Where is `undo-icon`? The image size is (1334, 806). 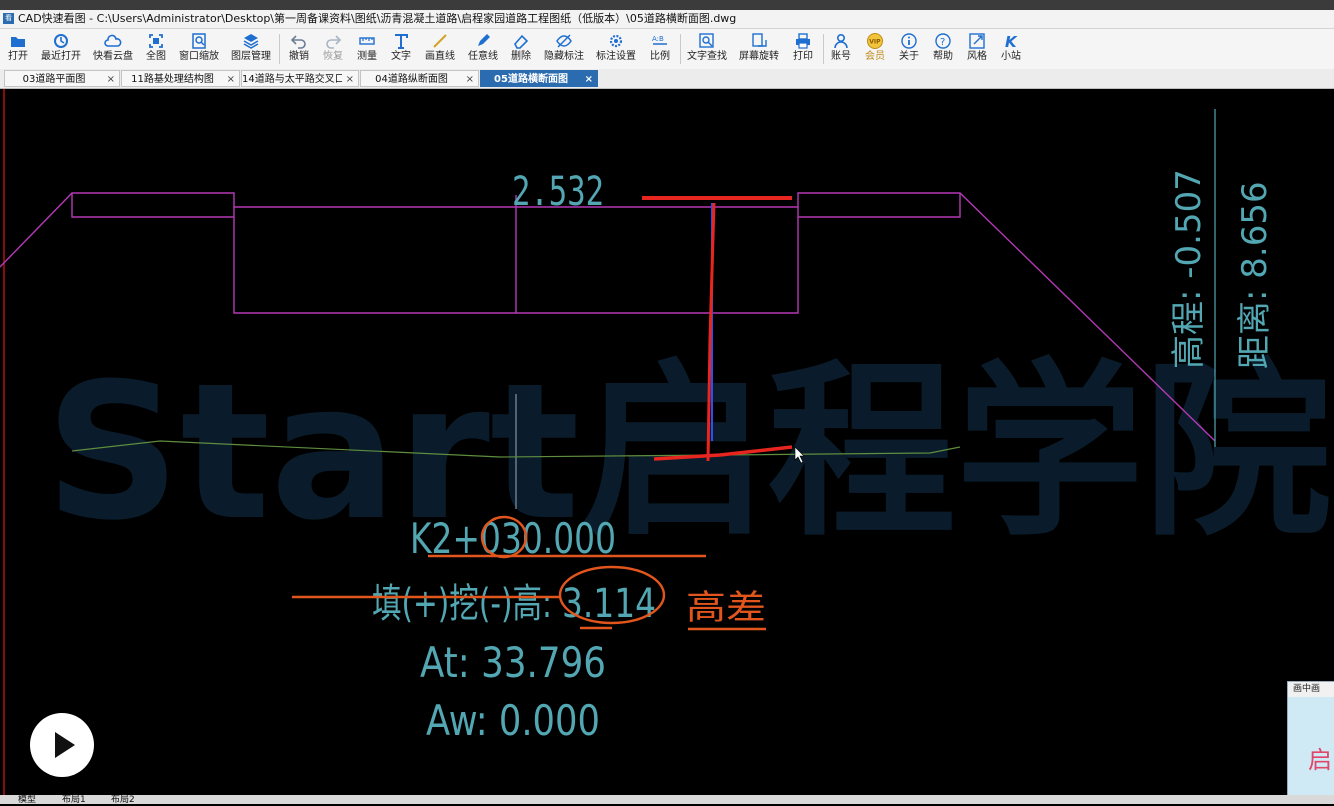 undo-icon is located at coordinates (298, 42).